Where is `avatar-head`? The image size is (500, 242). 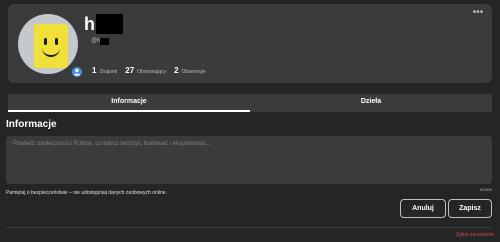
avatar-head is located at coordinates (51, 46).